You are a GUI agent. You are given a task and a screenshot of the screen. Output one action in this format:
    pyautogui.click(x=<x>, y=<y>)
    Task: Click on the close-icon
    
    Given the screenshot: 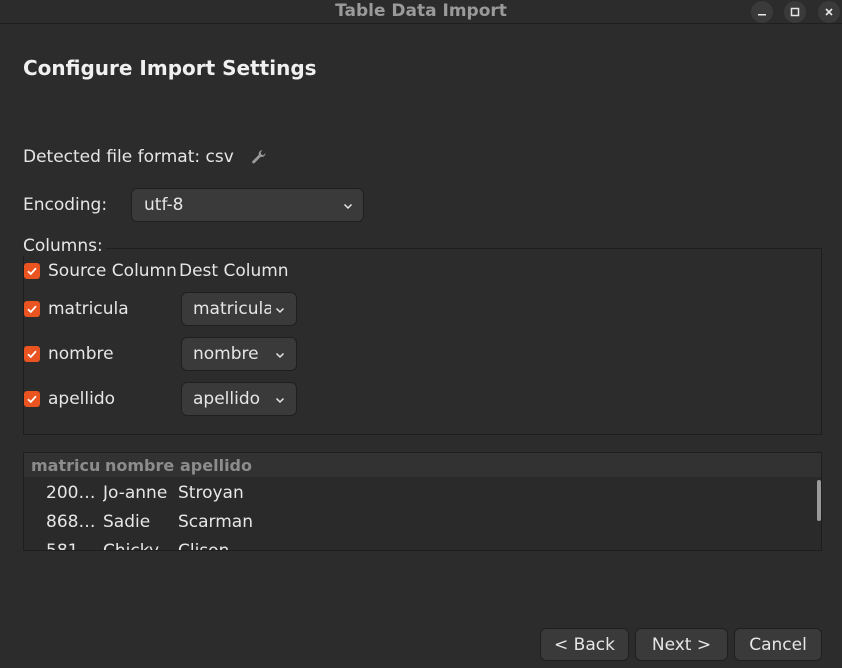 What is the action you would take?
    pyautogui.click(x=829, y=12)
    